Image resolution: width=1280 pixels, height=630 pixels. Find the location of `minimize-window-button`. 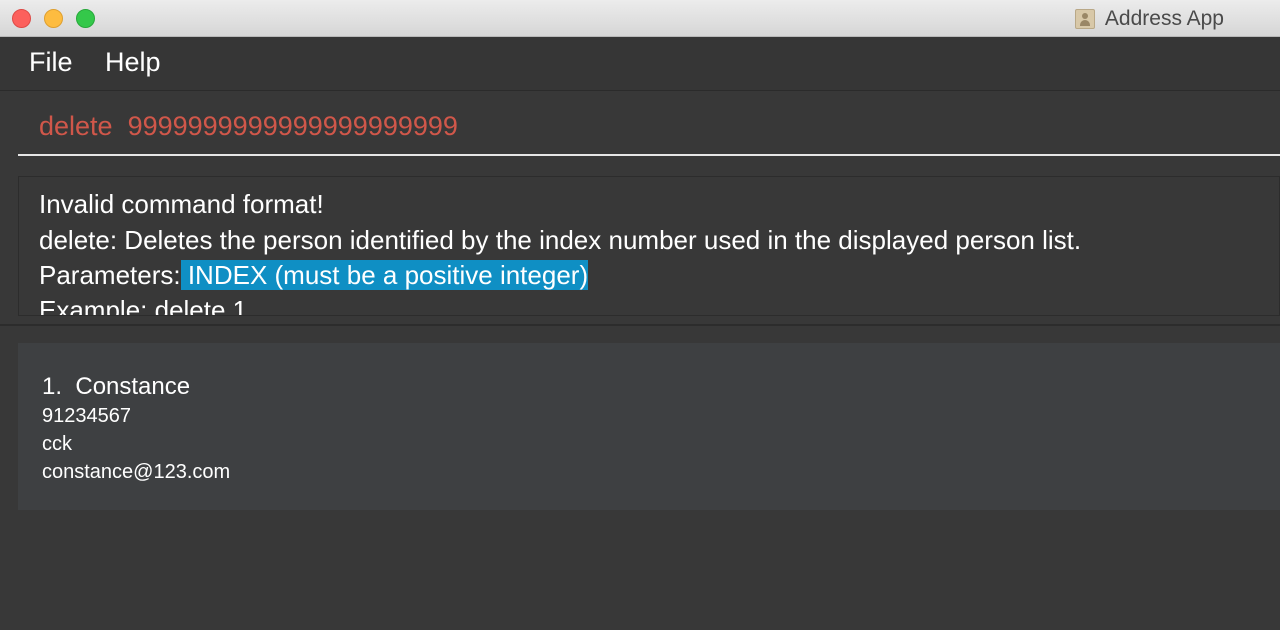

minimize-window-button is located at coordinates (53, 18).